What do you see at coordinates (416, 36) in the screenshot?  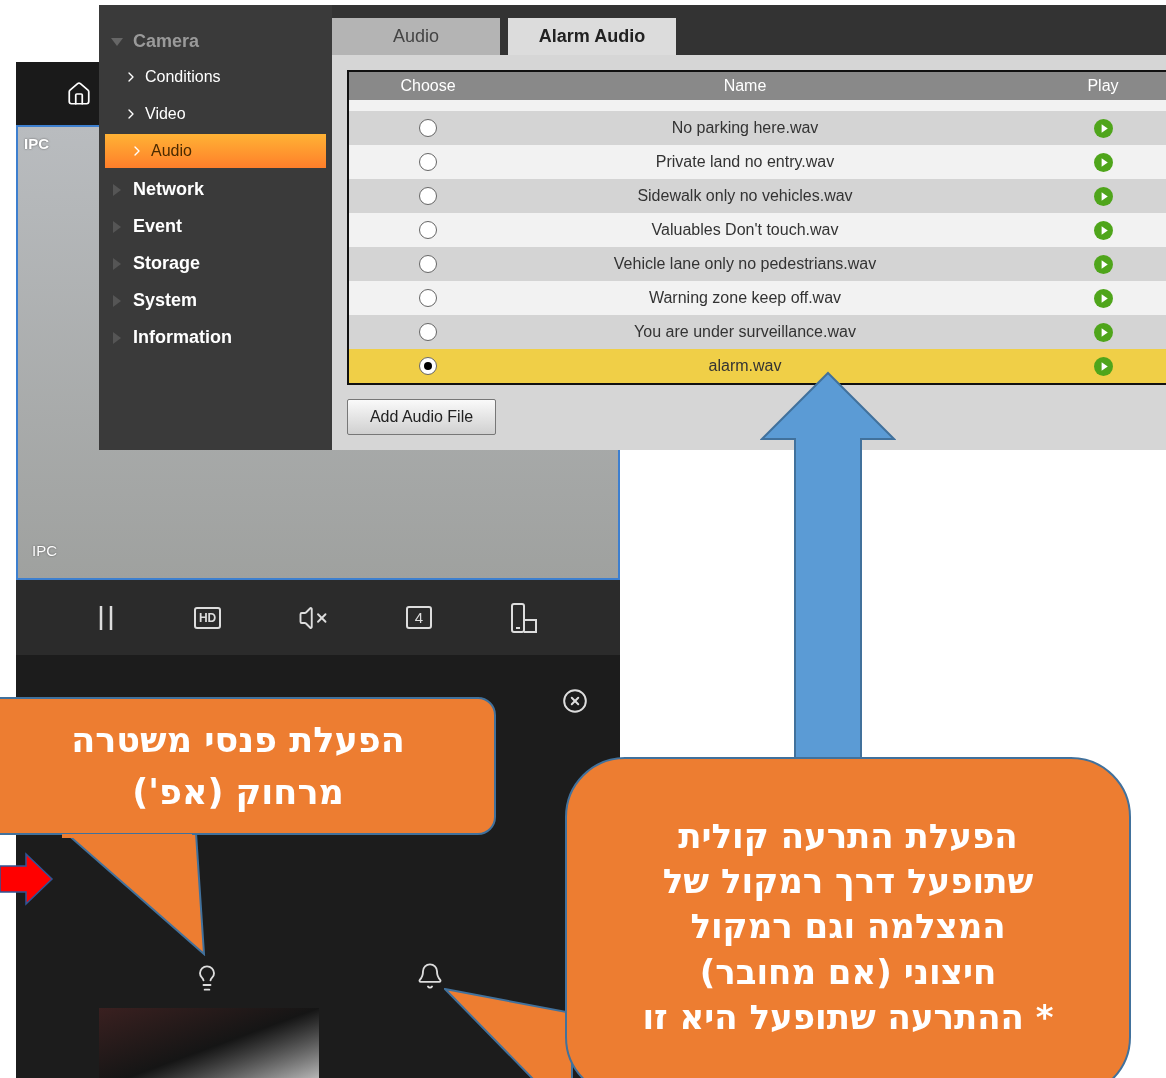 I see `tab: Audio` at bounding box center [416, 36].